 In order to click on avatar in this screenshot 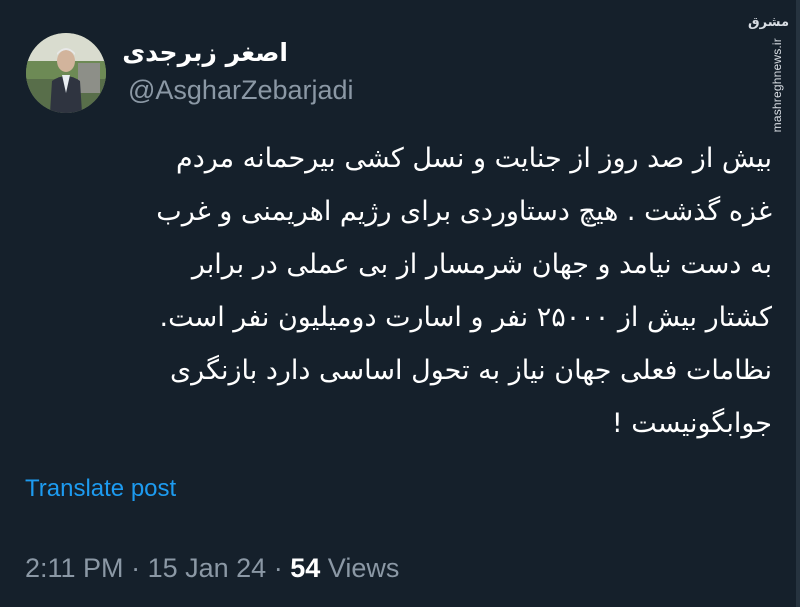, I will do `click(66, 73)`.